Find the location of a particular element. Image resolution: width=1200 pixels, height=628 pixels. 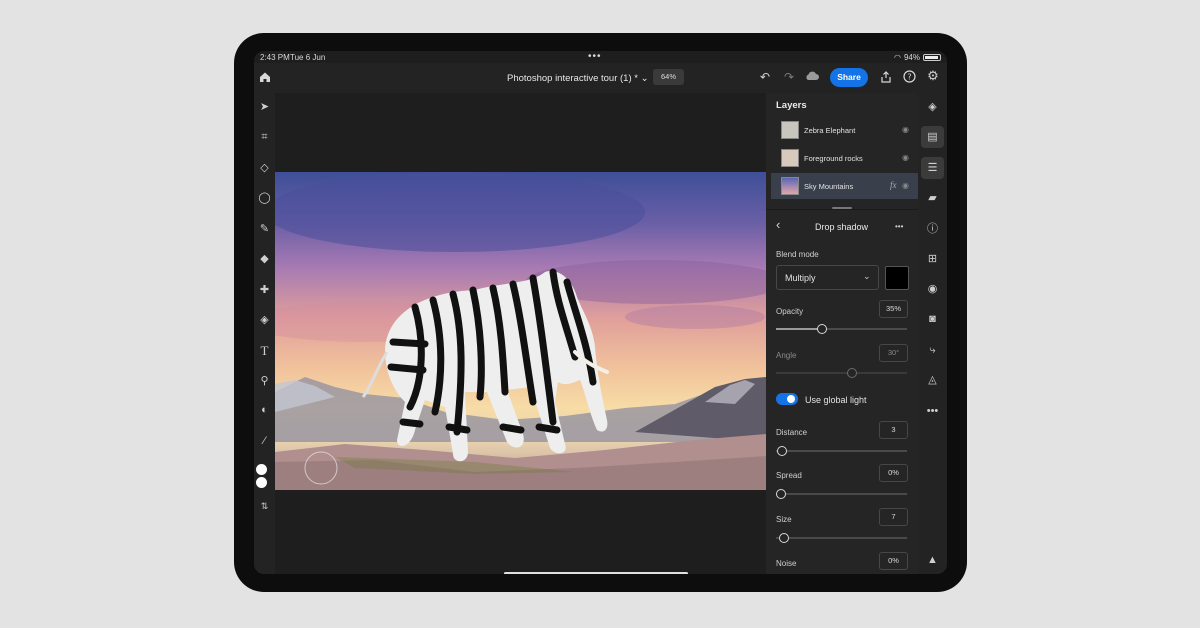

share-button: Share is located at coordinates (849, 77).